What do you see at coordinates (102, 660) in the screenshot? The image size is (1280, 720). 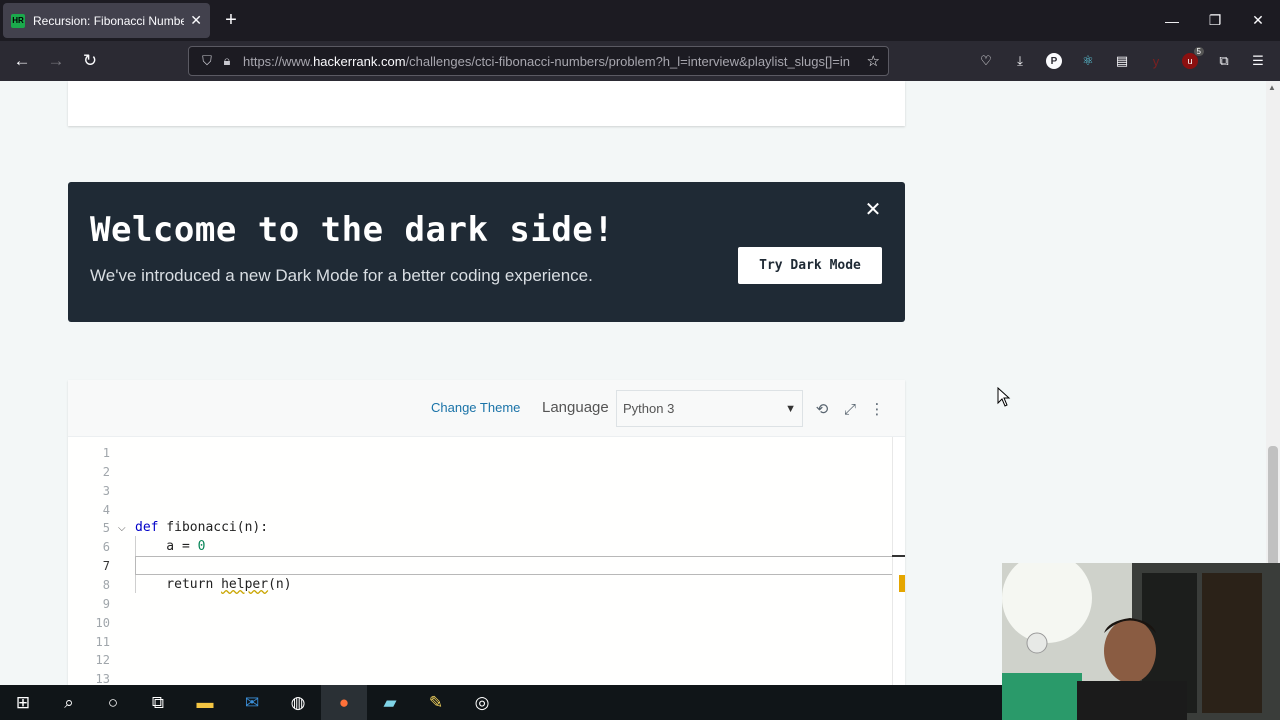 I see `line-number: 12` at bounding box center [102, 660].